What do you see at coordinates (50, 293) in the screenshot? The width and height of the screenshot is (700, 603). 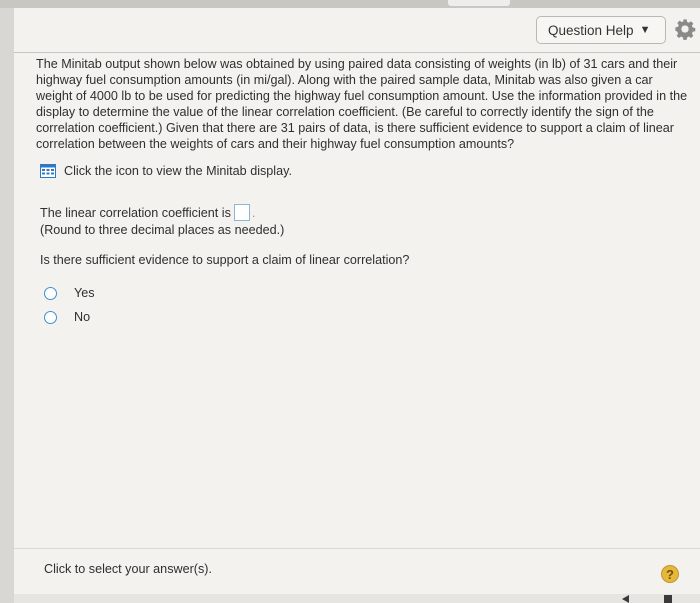 I see `radio-yes` at bounding box center [50, 293].